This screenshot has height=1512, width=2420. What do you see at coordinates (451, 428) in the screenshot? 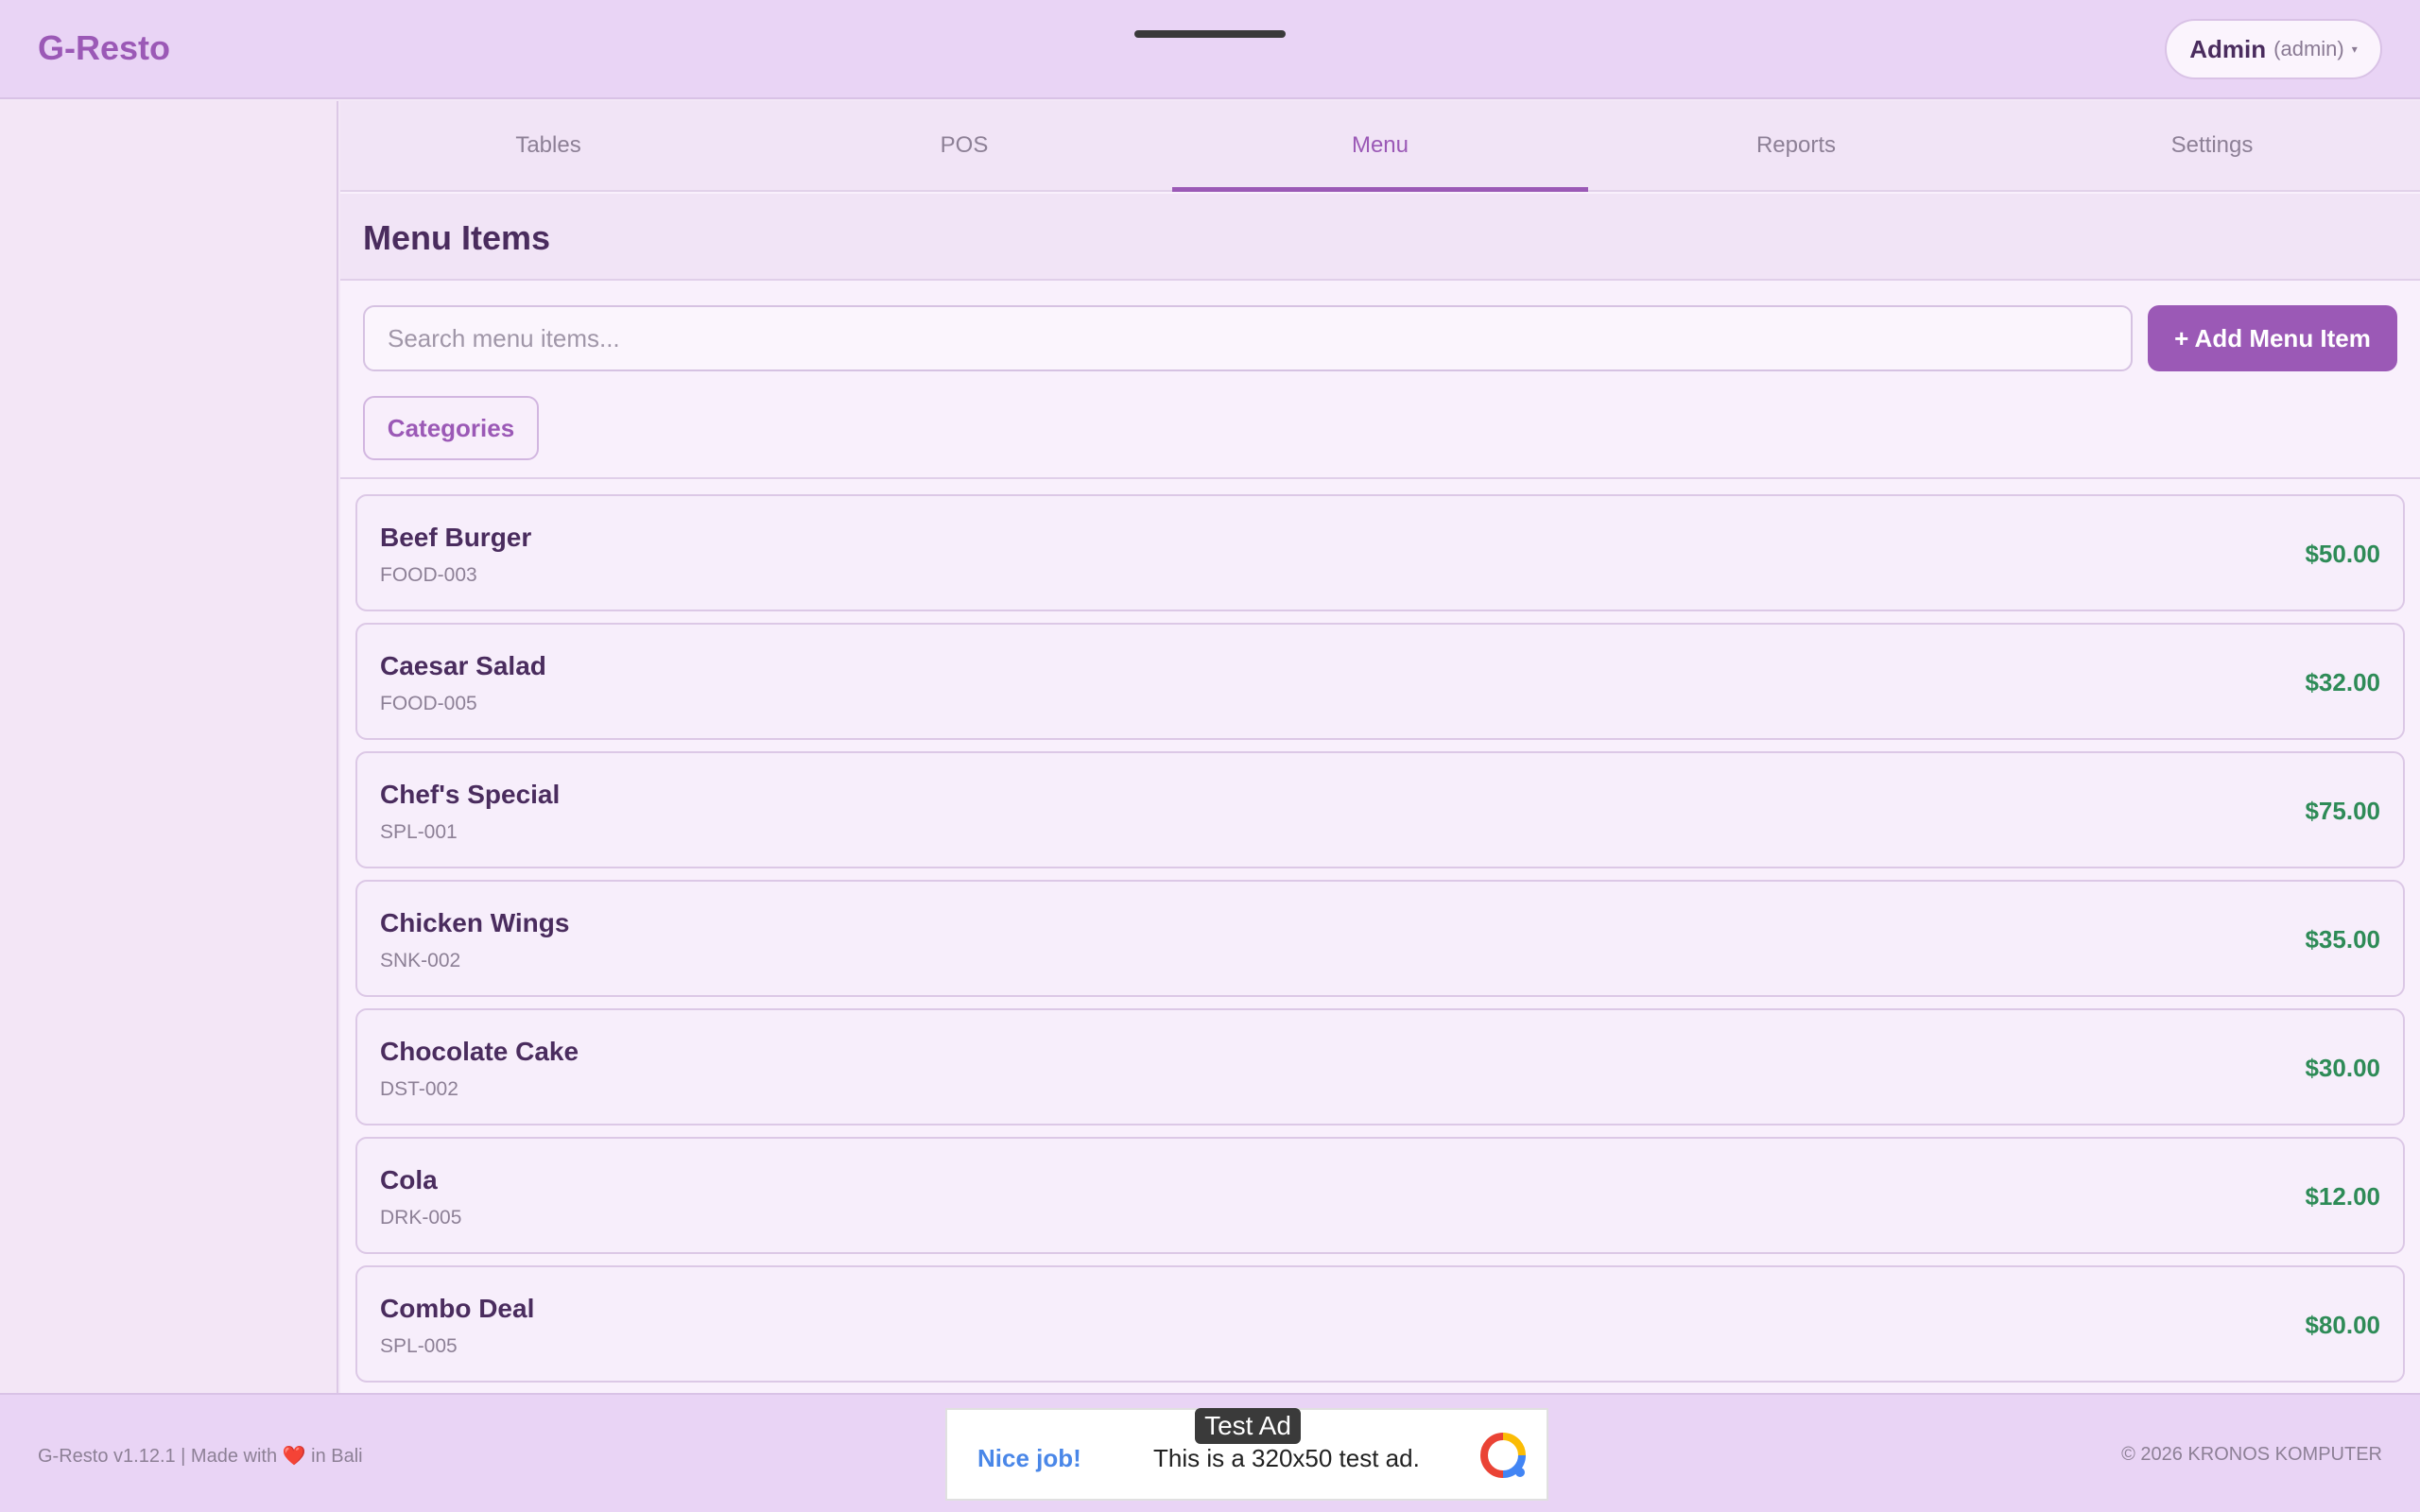
I see `categories-button: Categories` at bounding box center [451, 428].